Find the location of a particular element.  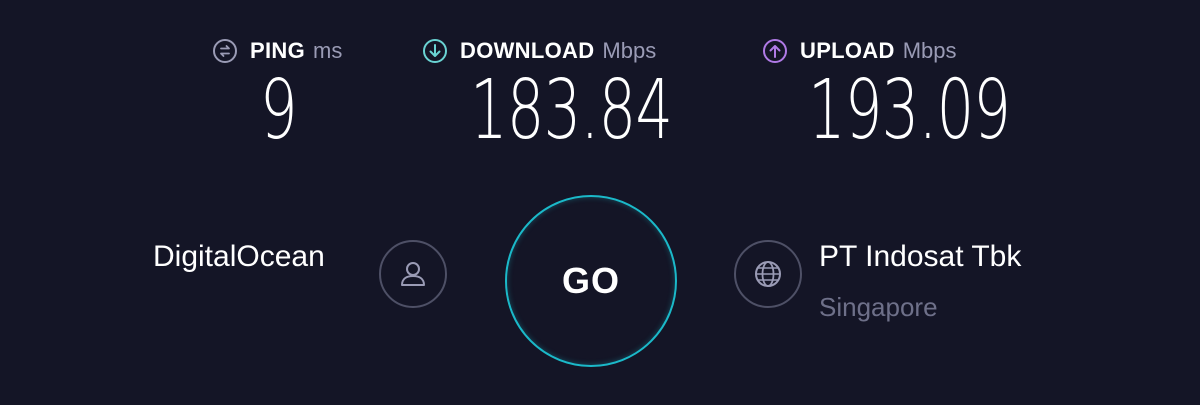

isp-location: Singapore is located at coordinates (878, 307).